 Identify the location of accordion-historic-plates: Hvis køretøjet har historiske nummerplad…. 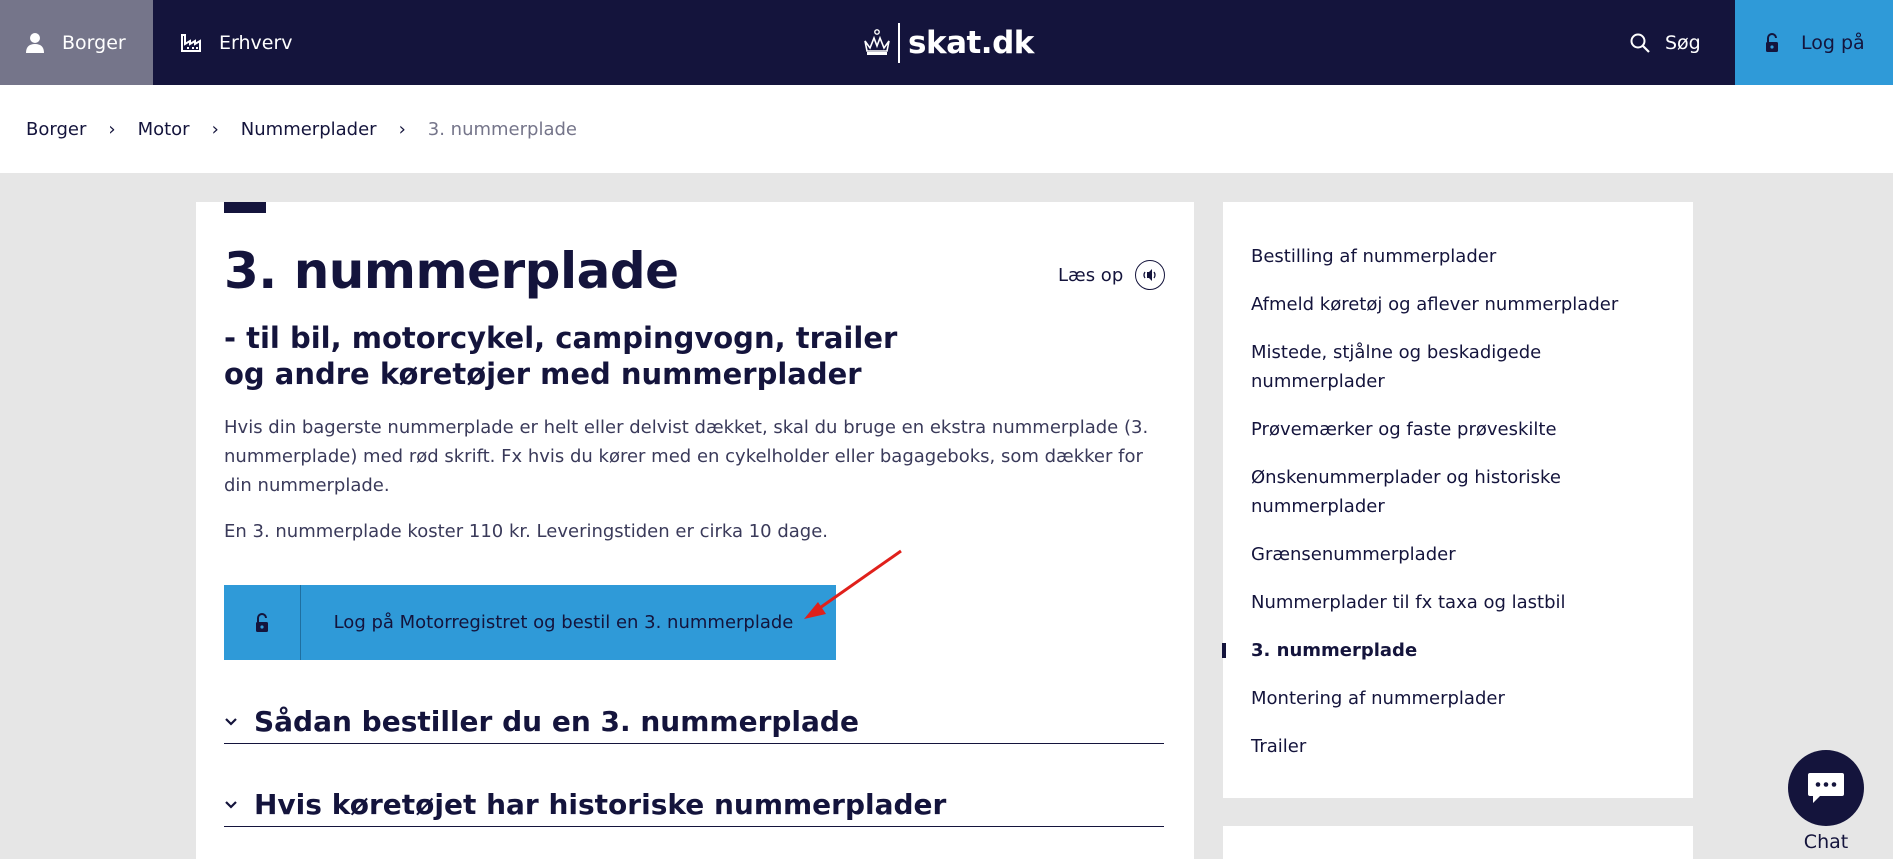
(694, 804).